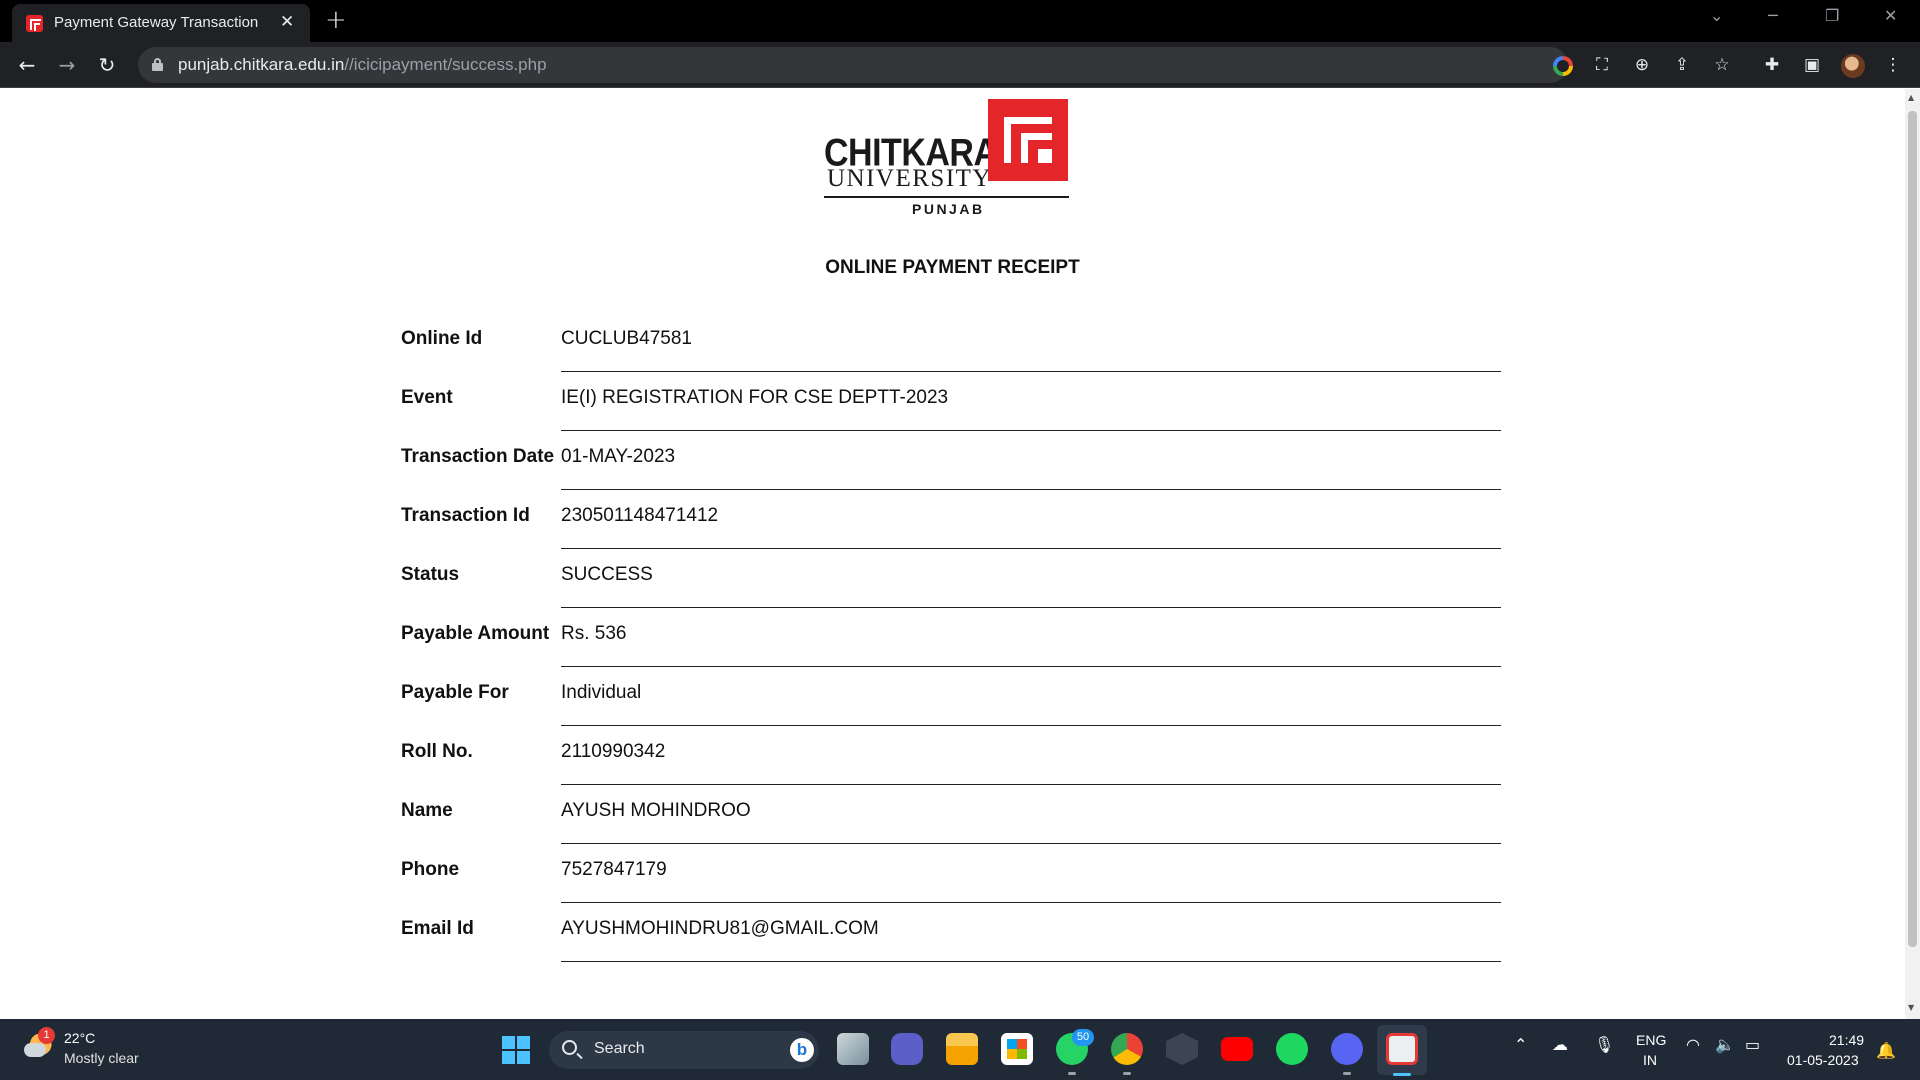 This screenshot has width=1920, height=1080. I want to click on browser-tab-active: Payment Gateway Transaction ✕, so click(161, 23).